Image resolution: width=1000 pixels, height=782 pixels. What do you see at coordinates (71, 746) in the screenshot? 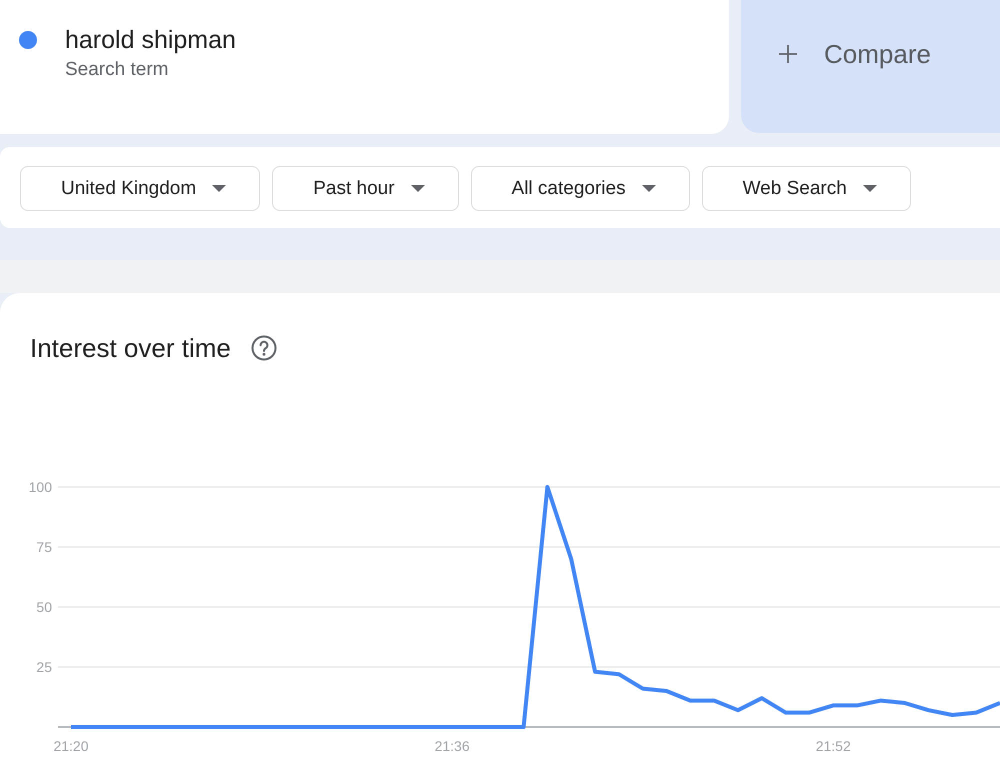
I see `x-axis-label: 21:20` at bounding box center [71, 746].